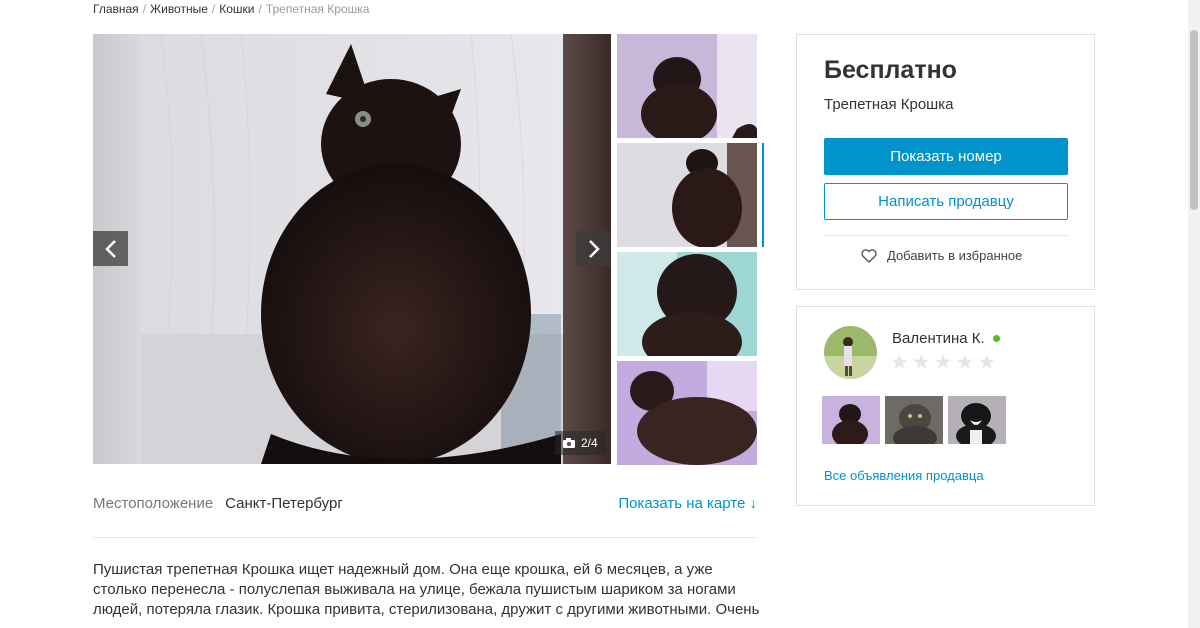  I want to click on chevron-left-icon, so click(110, 248).